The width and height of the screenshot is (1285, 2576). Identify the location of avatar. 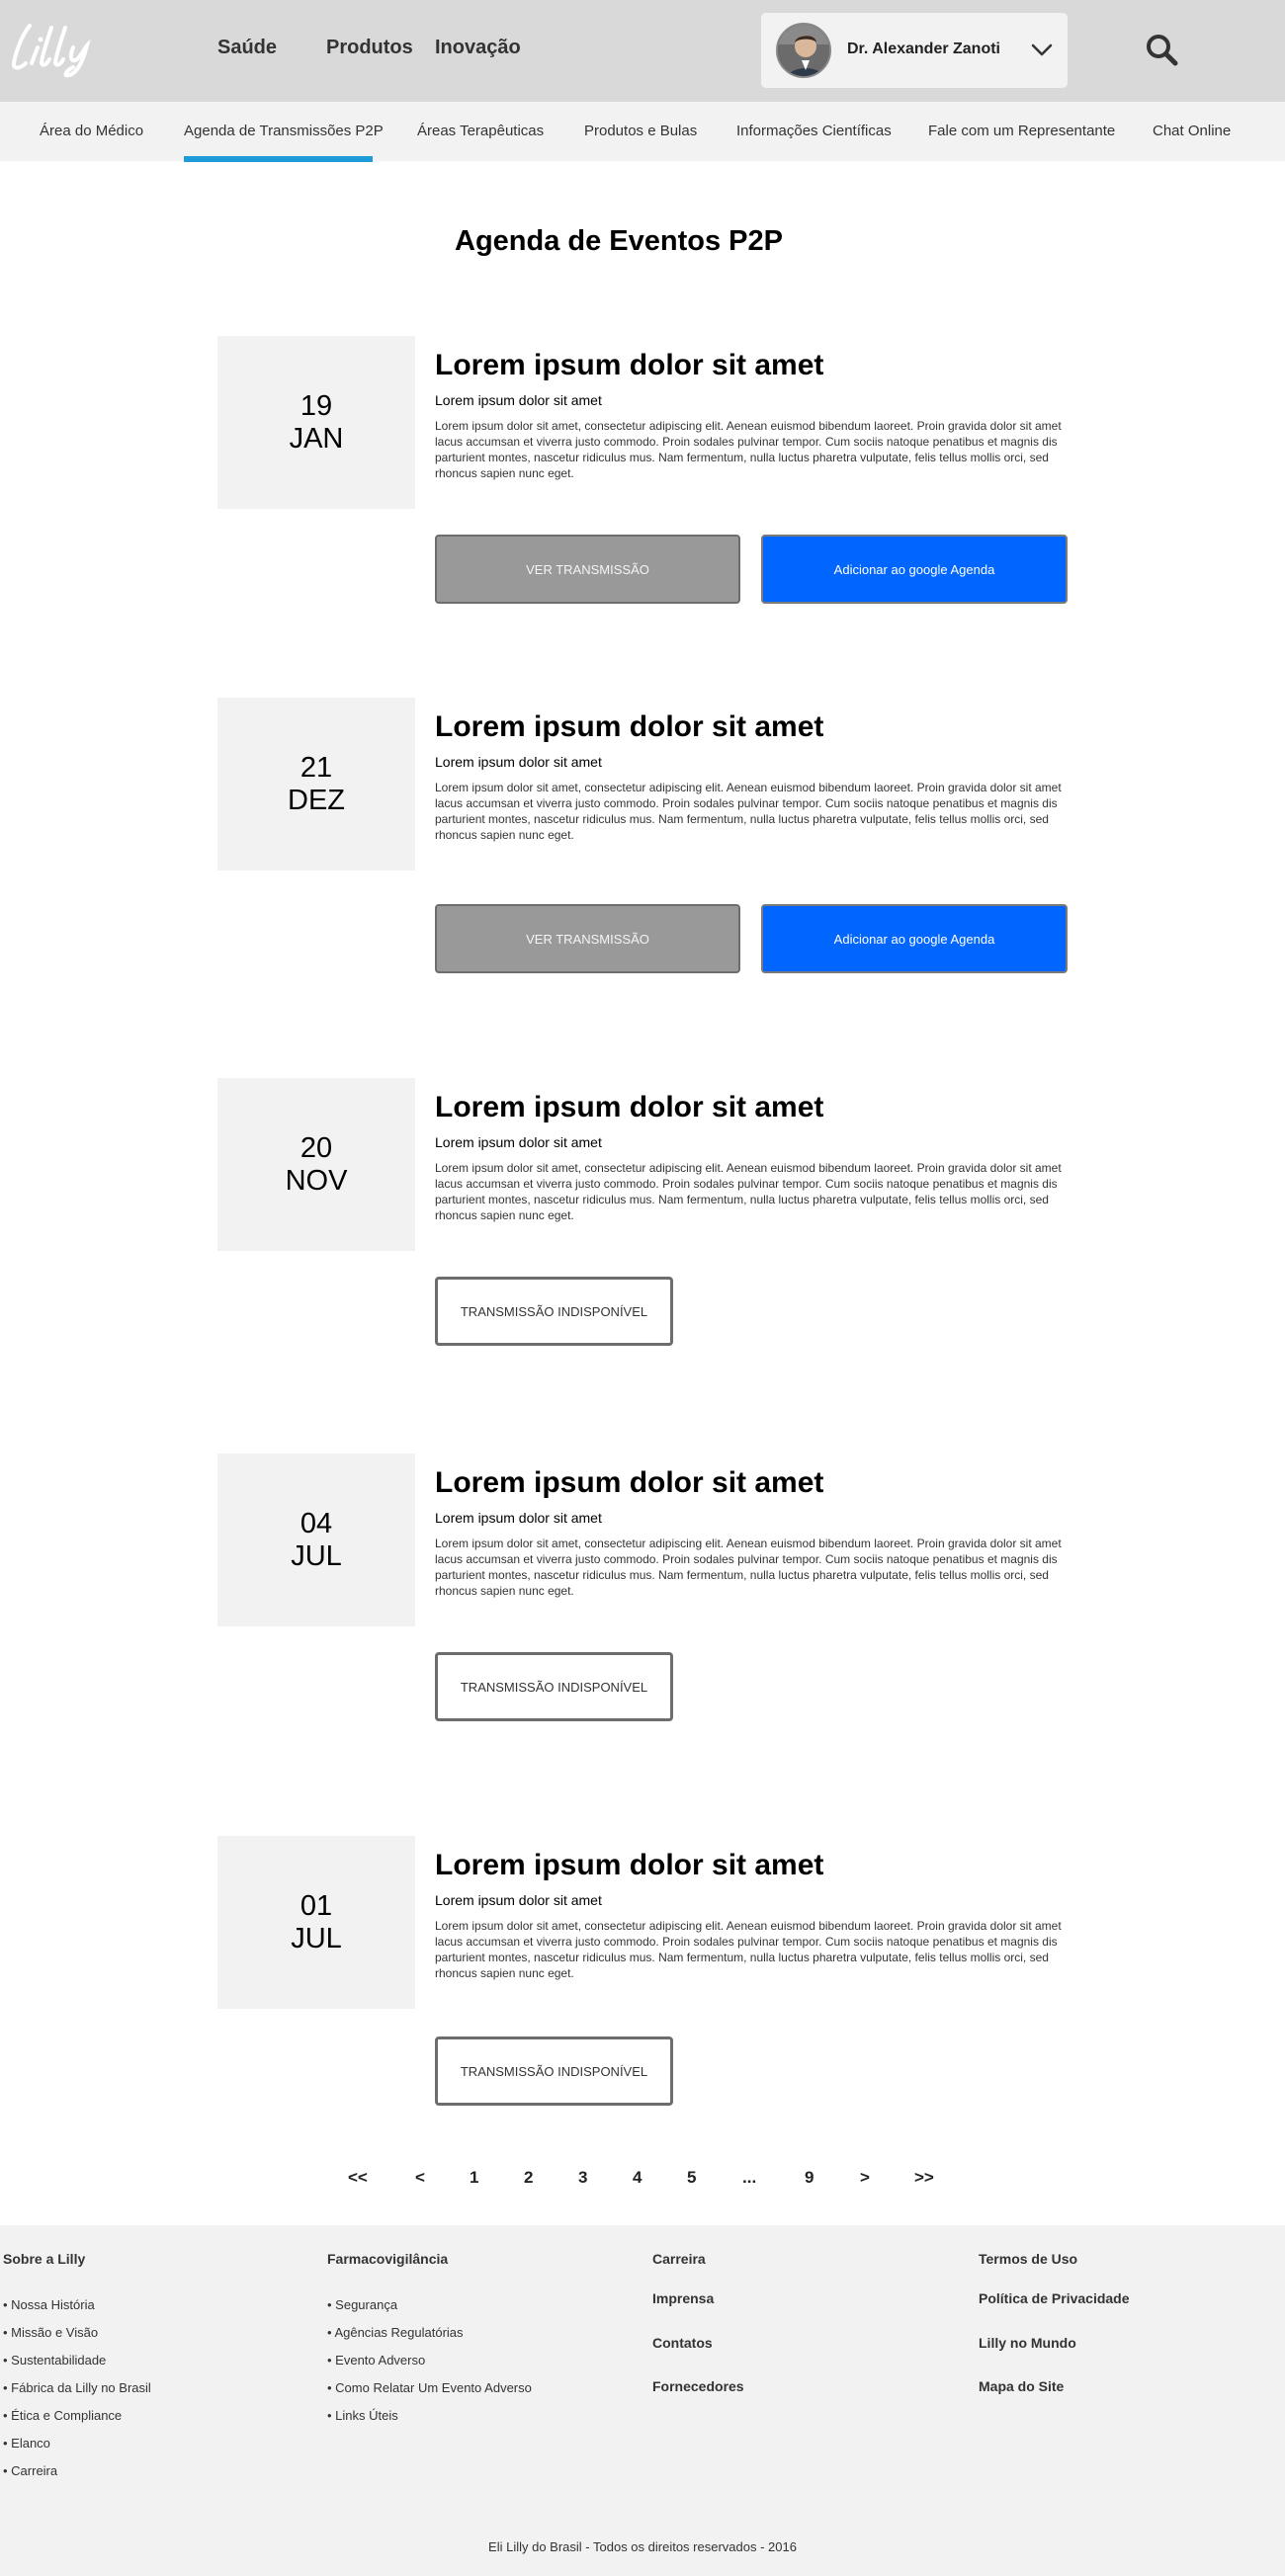
(803, 50).